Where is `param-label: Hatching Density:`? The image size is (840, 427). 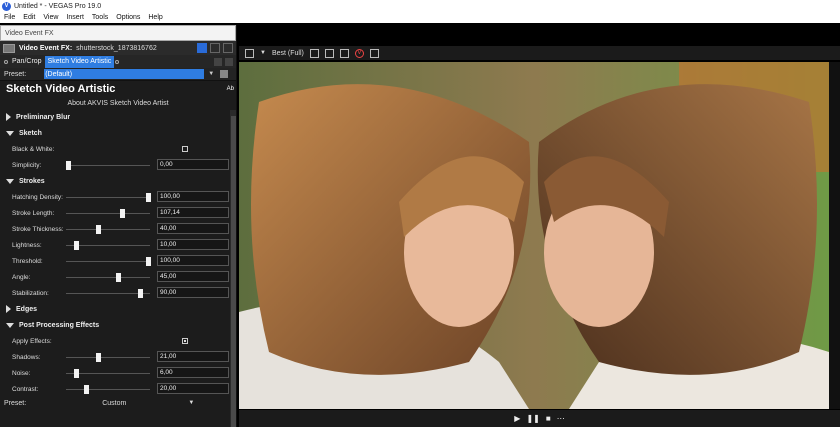 param-label: Hatching Density: is located at coordinates (37, 197).